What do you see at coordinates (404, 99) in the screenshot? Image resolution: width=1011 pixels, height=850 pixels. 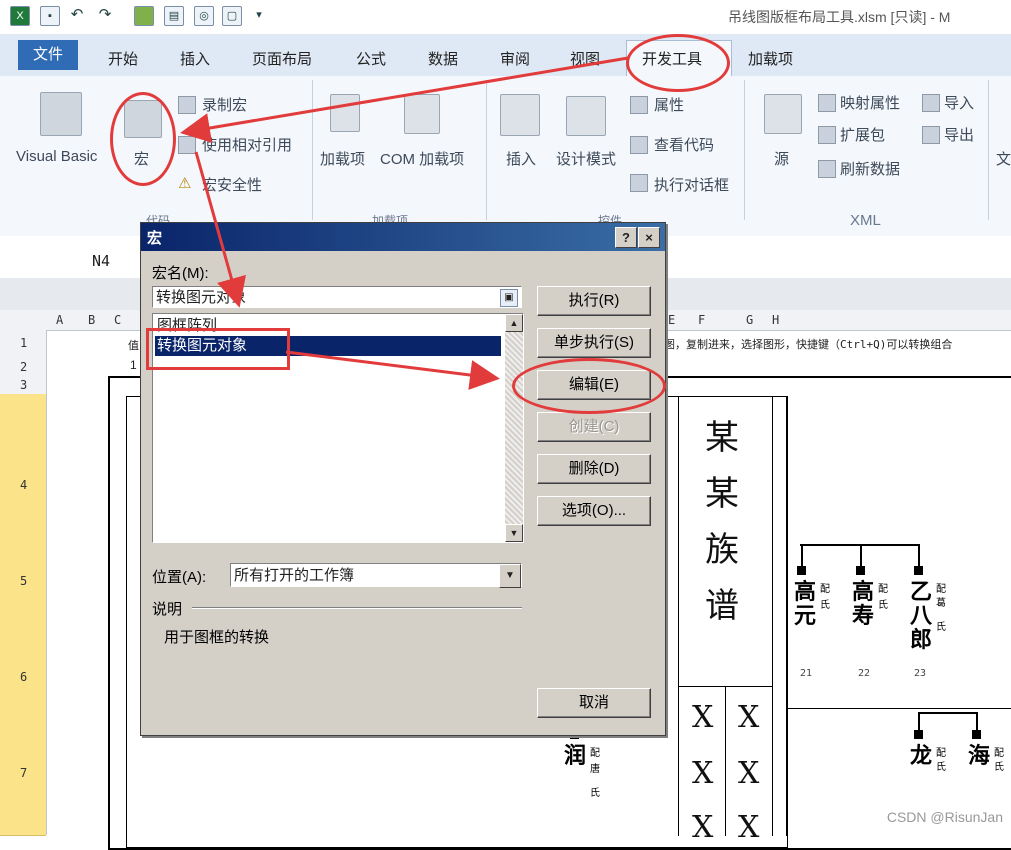 I see `arrow-to-macro` at bounding box center [404, 99].